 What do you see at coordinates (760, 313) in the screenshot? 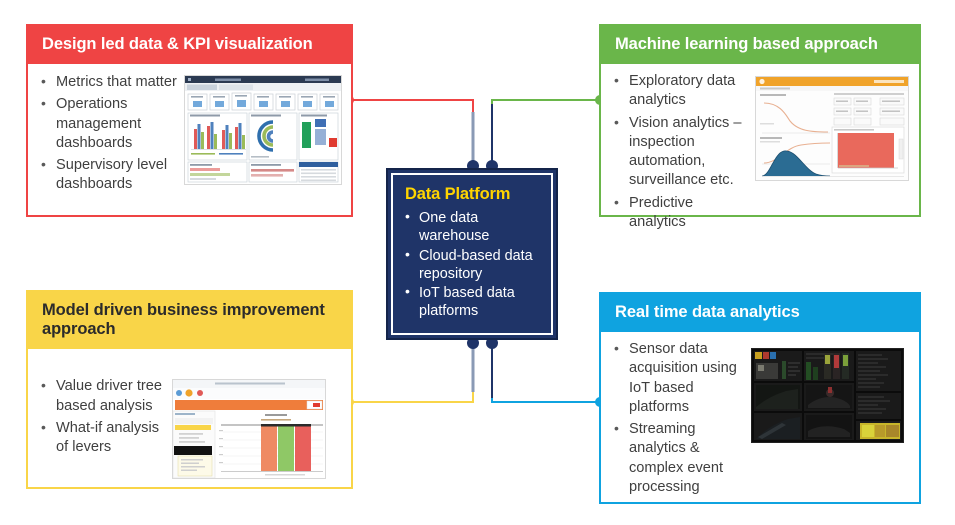
I see `card-rt-header: Real time data analytics` at bounding box center [760, 313].